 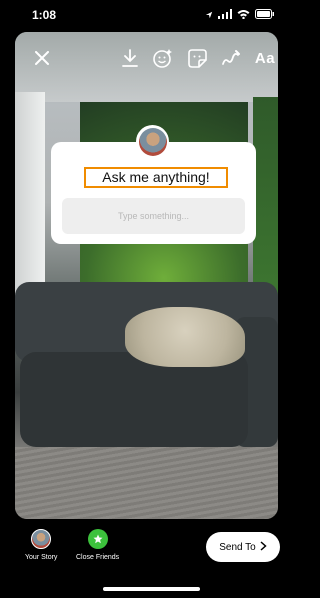 I want to click on location-arrow-icon, so click(x=209, y=15).